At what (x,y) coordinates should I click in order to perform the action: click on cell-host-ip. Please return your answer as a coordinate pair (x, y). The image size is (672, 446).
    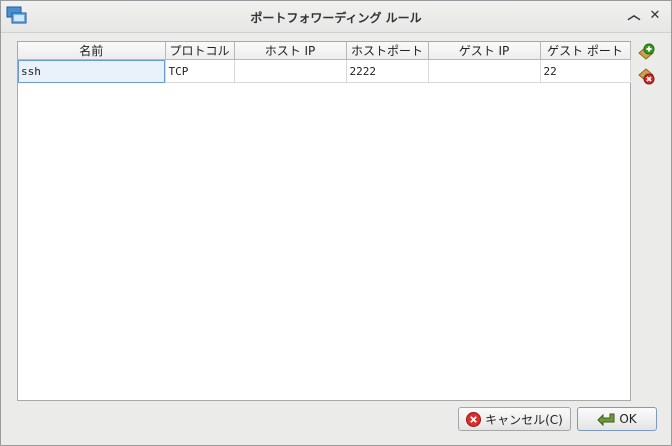
    Looking at the image, I should click on (290, 71).